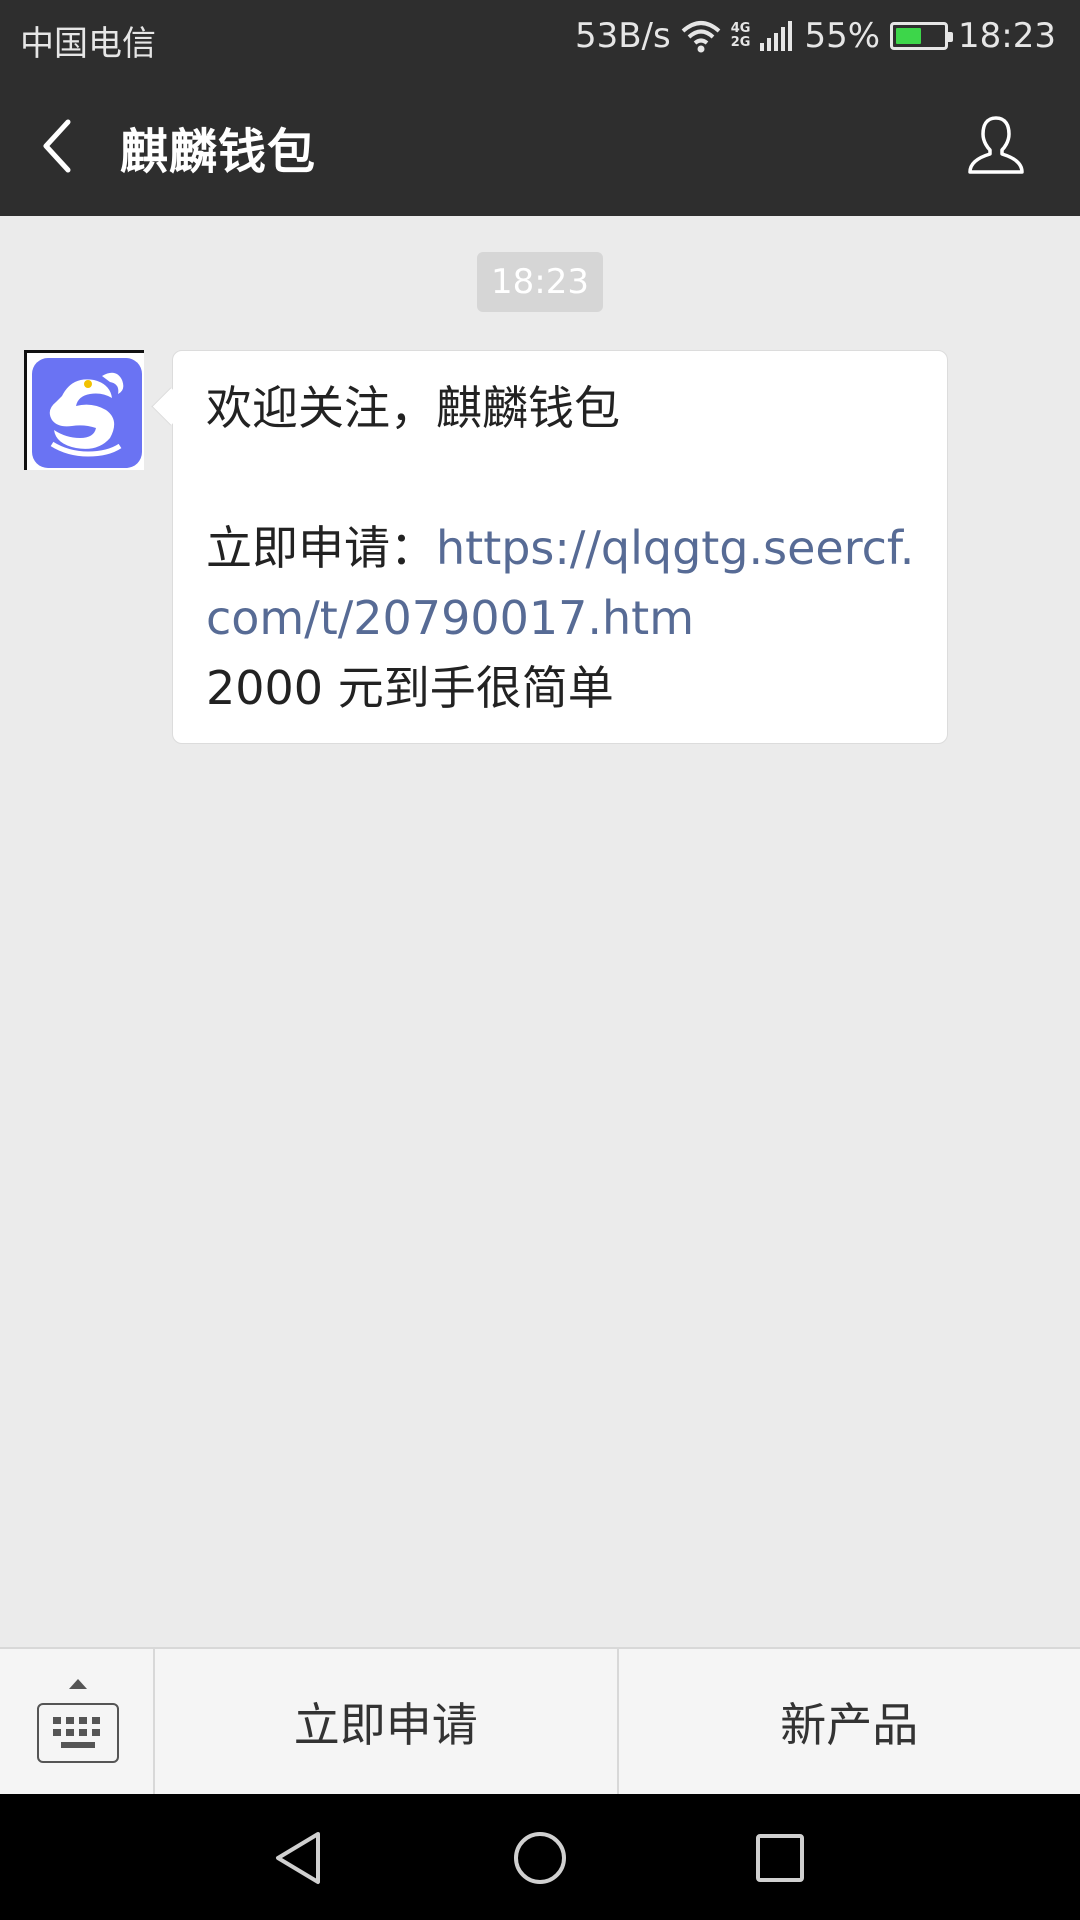 This screenshot has height=1920, width=1080. I want to click on battery-percent: 55%, so click(842, 36).